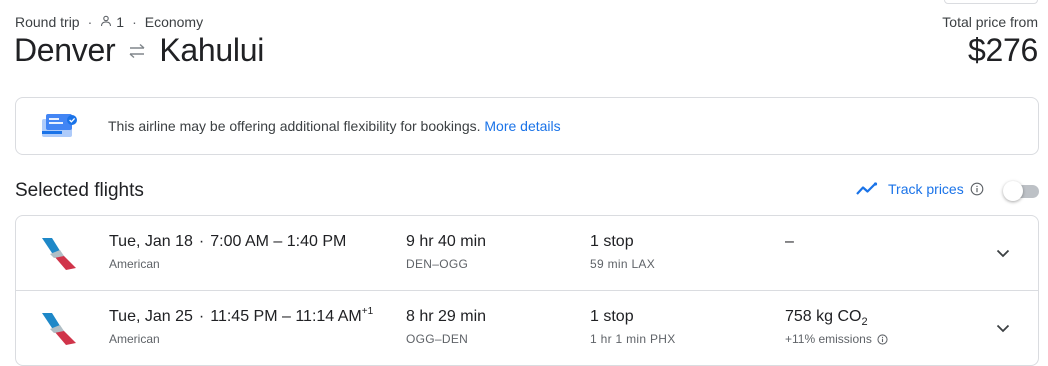 This screenshot has height=366, width=1048. I want to click on arrival-time: 1:40 PM, so click(316, 241).